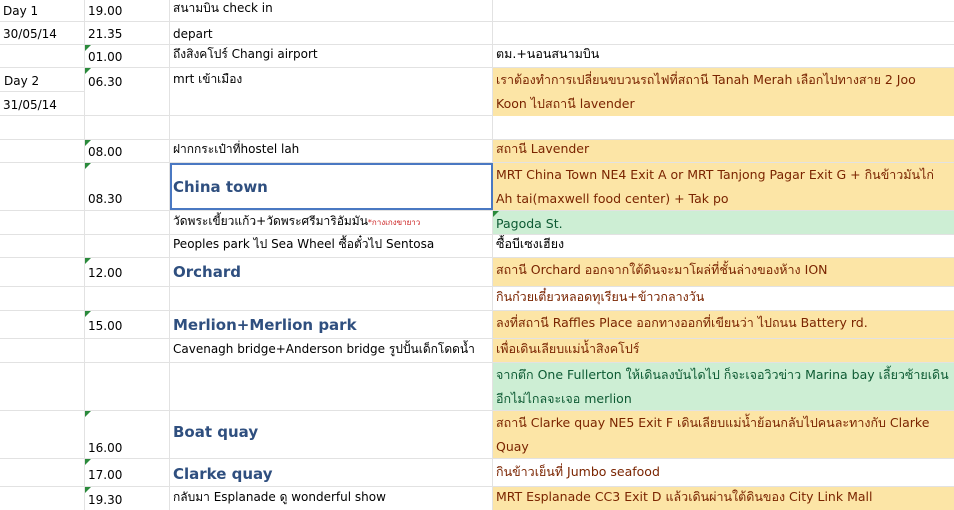 This screenshot has width=954, height=510. Describe the element at coordinates (723, 298) in the screenshot. I see `cell-note: กินก๋วยเตี๋ยวหลอดทุเรียน+ข้าวกลางวัน` at that location.